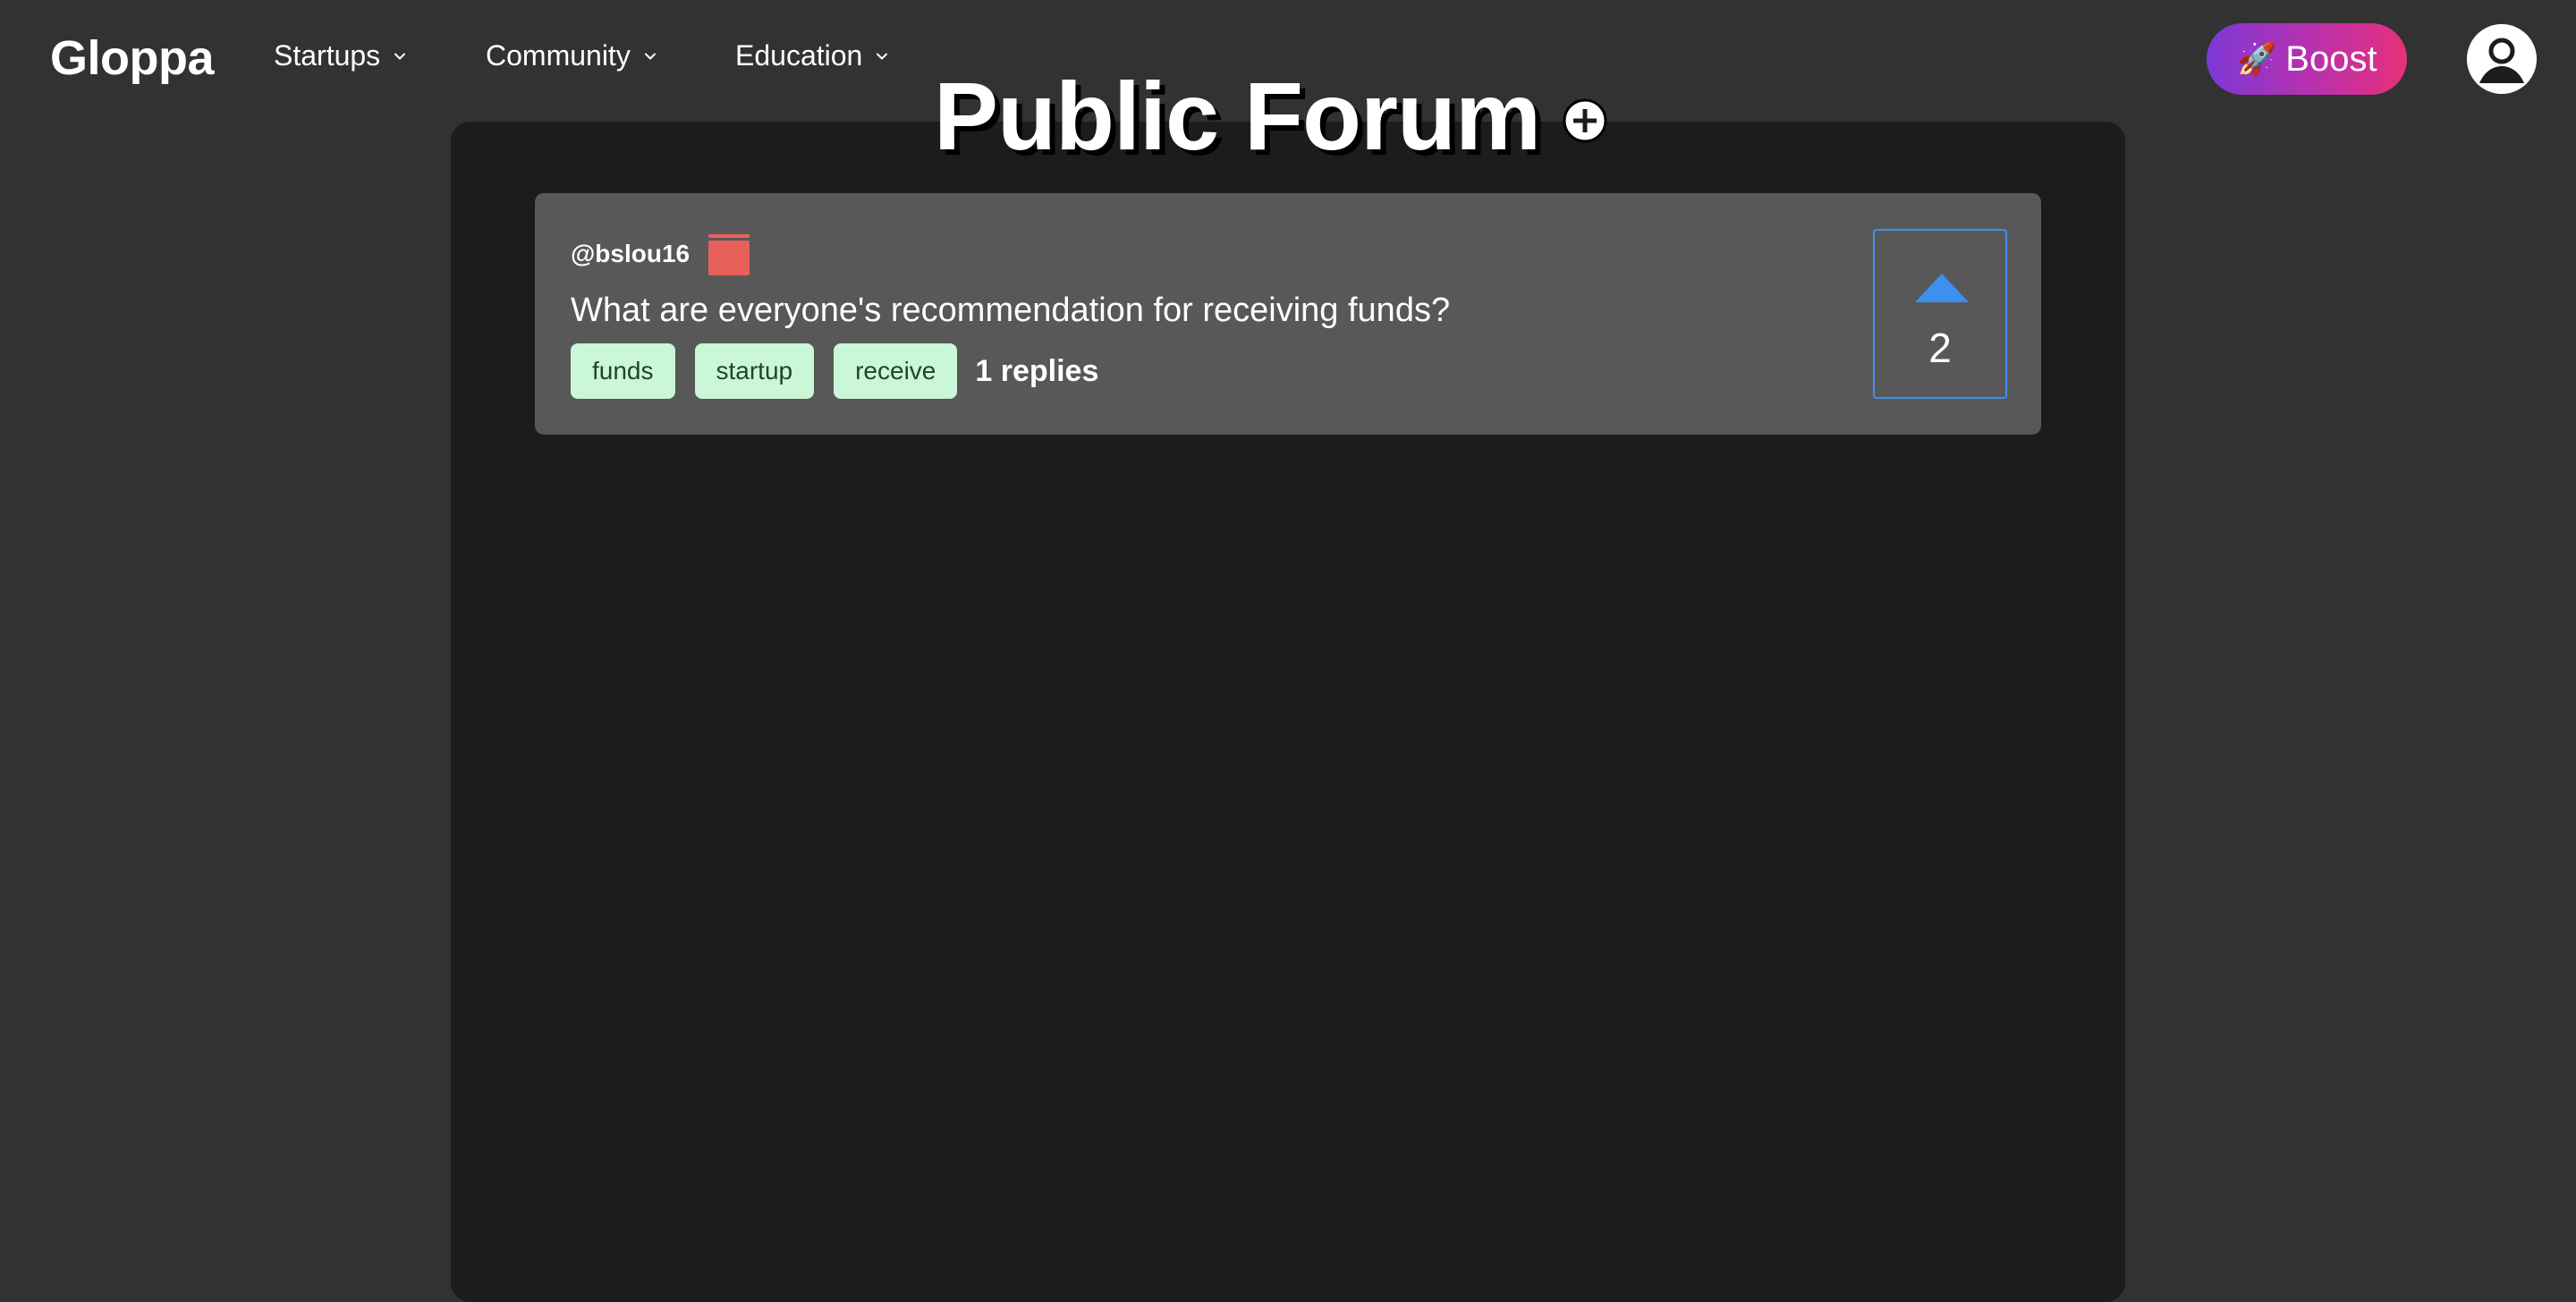 The height and width of the screenshot is (1302, 2576). What do you see at coordinates (630, 254) in the screenshot?
I see `post-author: @bslou16` at bounding box center [630, 254].